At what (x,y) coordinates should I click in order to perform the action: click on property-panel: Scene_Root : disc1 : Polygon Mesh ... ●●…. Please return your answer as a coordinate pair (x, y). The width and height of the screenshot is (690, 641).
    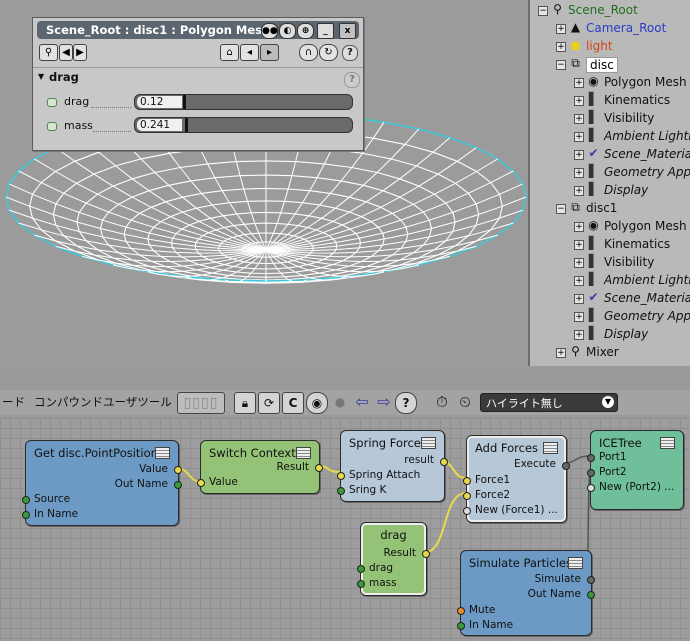
    Looking at the image, I should click on (198, 84).